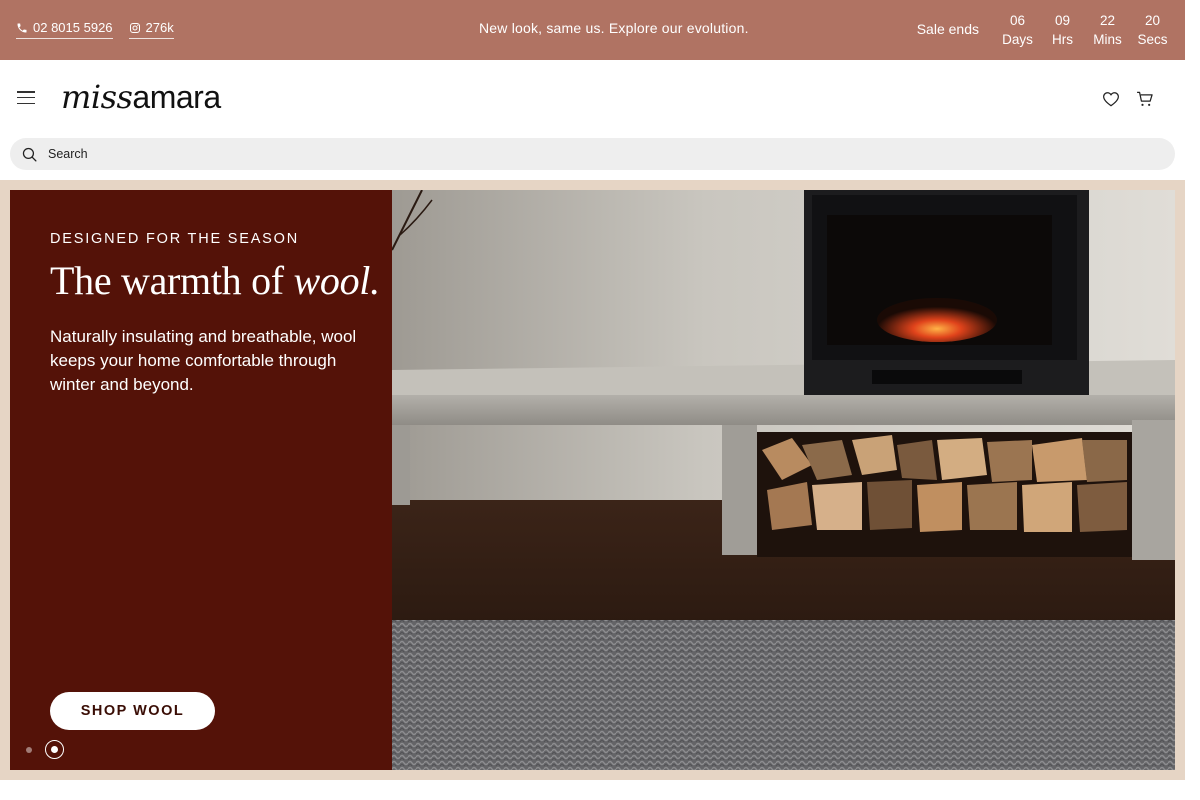 Image resolution: width=1200 pixels, height=800 pixels. Describe the element at coordinates (1152, 39) in the screenshot. I see `countdown-unit: Secs` at that location.